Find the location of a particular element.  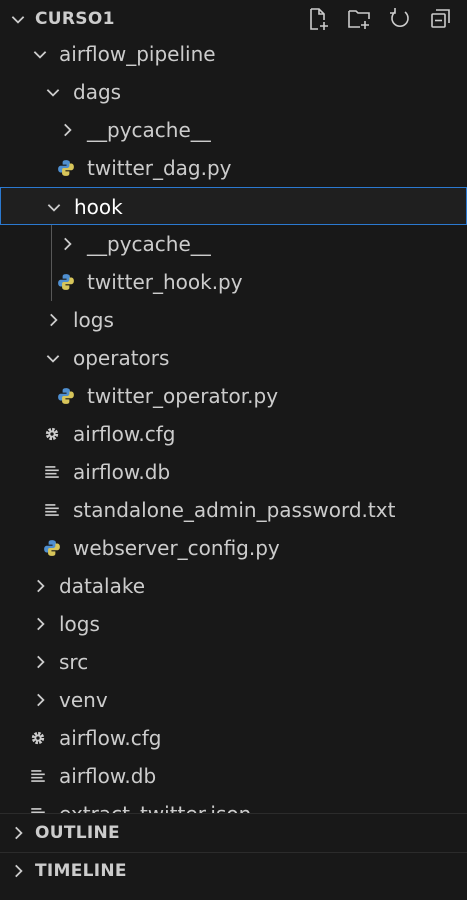

tree-file-row: twitter_hook.py is located at coordinates (233, 282).